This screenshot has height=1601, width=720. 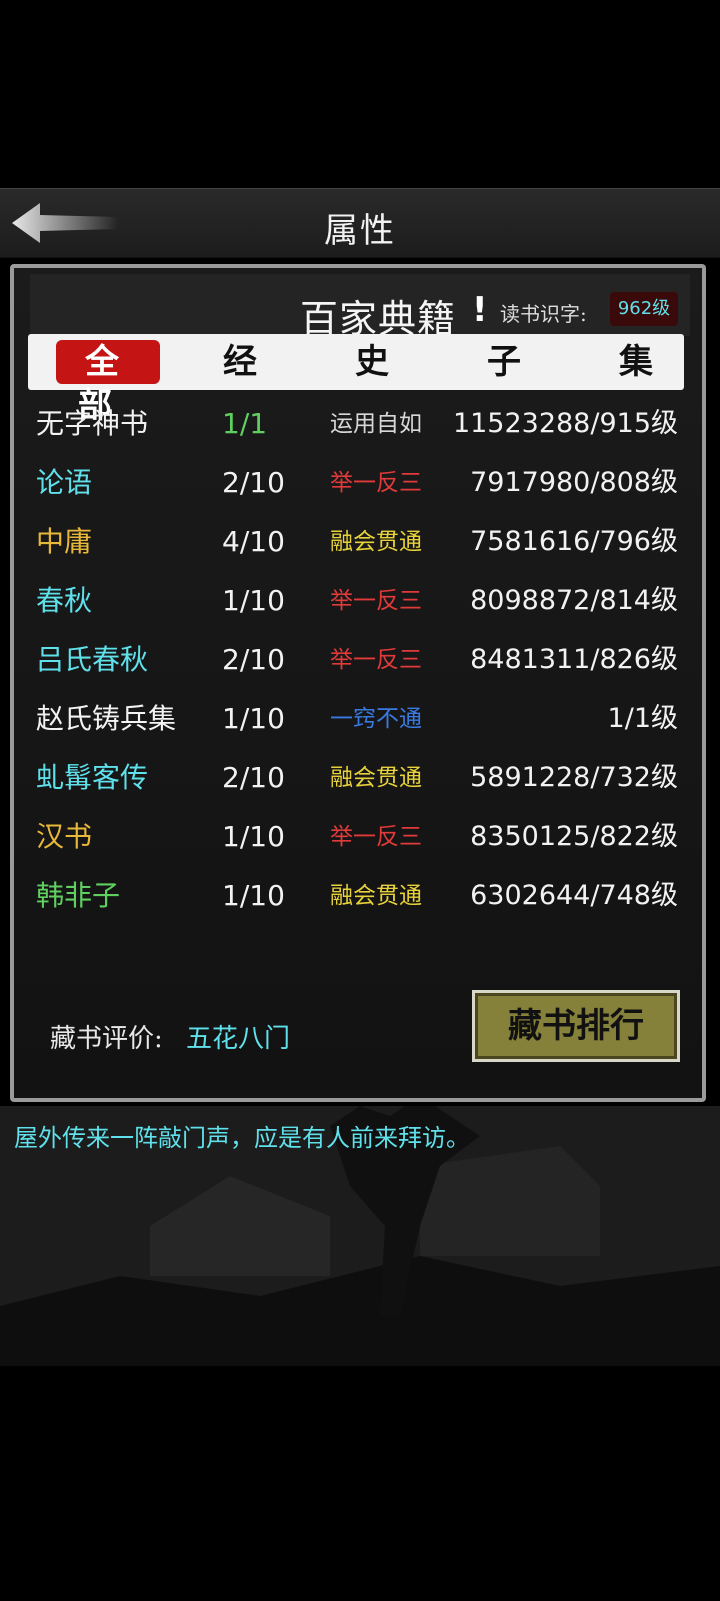 What do you see at coordinates (106, 1039) in the screenshot?
I see `collection-rating-label: 藏书评价:` at bounding box center [106, 1039].